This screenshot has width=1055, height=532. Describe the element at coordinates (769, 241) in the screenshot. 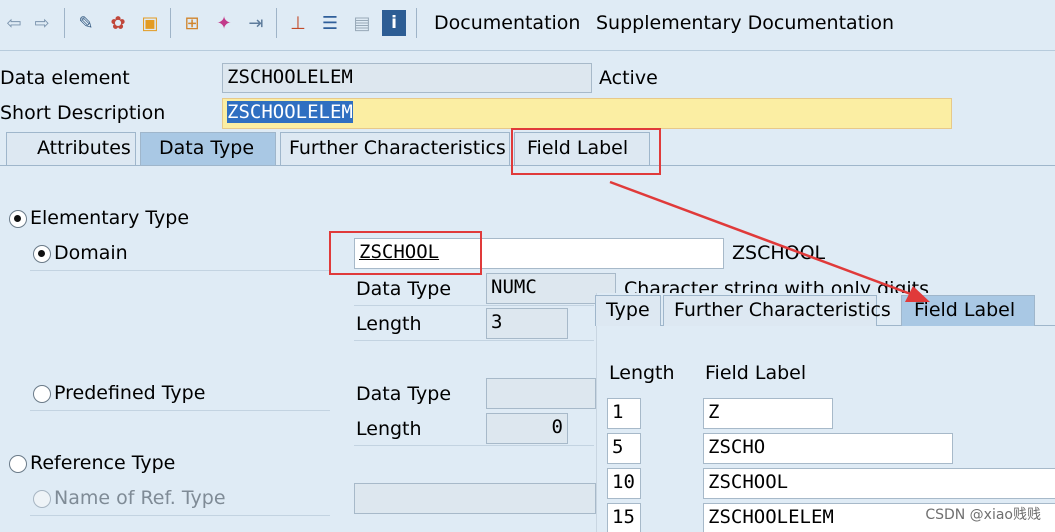

I see `annotation-arrow` at that location.